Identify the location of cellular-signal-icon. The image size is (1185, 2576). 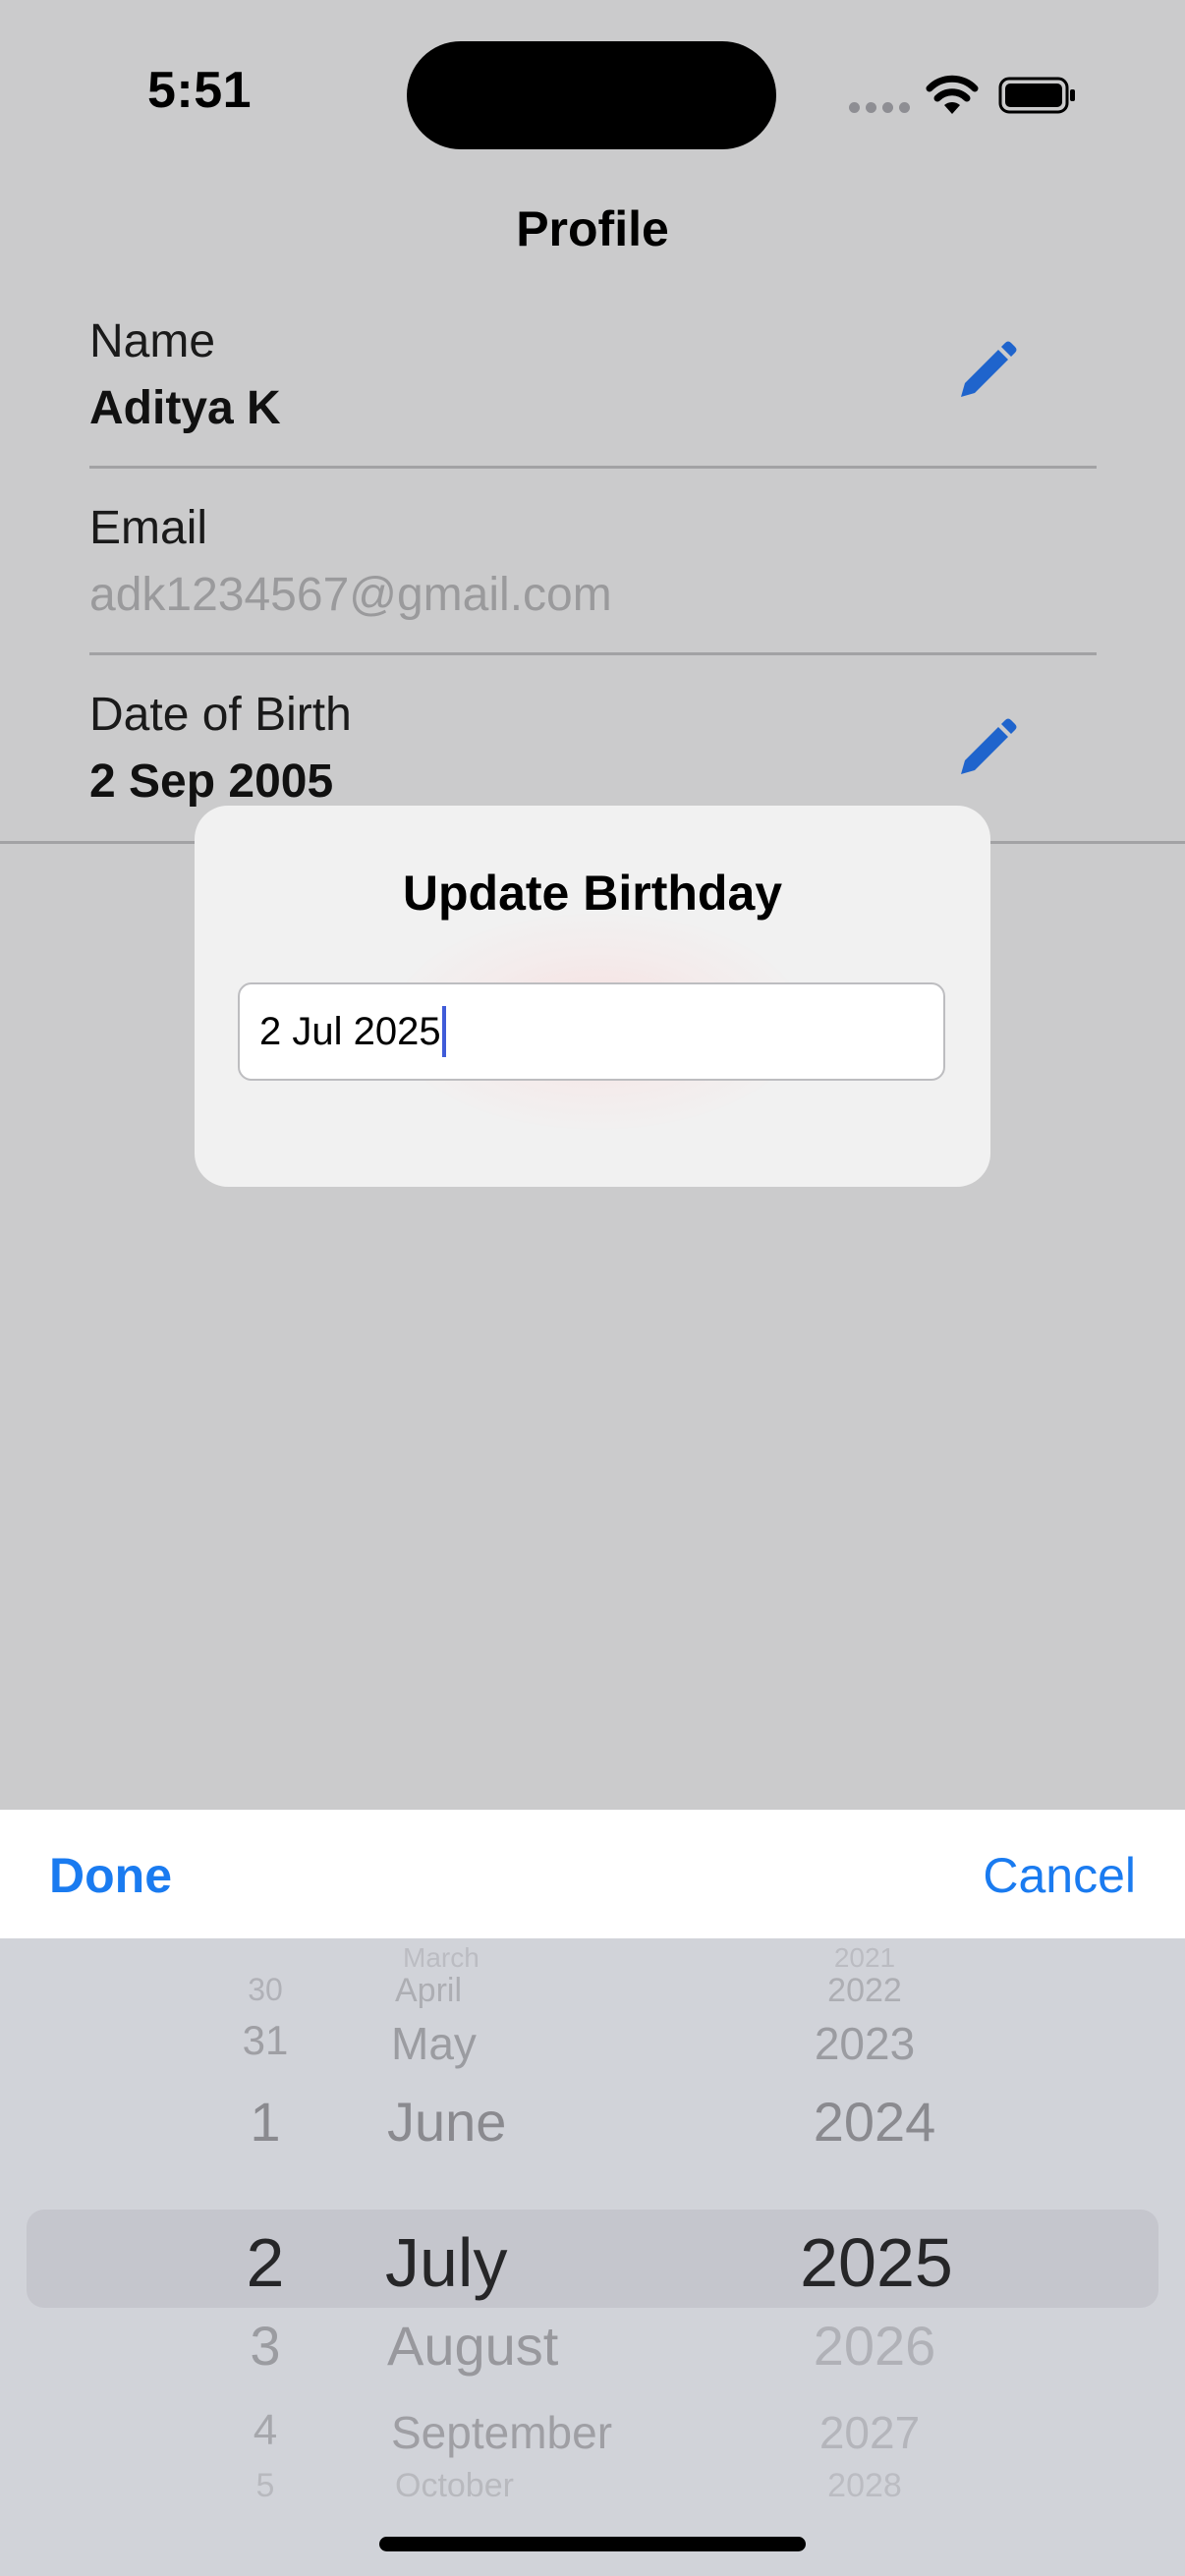
(880, 107).